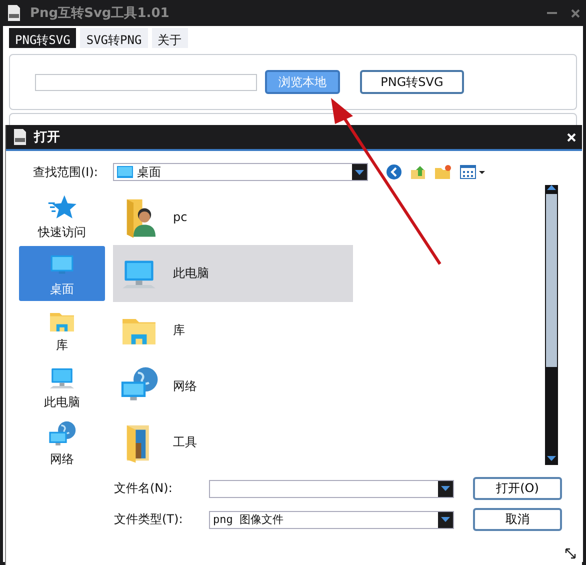 This screenshot has width=586, height=565. I want to click on place-item: 桌面, so click(62, 273).